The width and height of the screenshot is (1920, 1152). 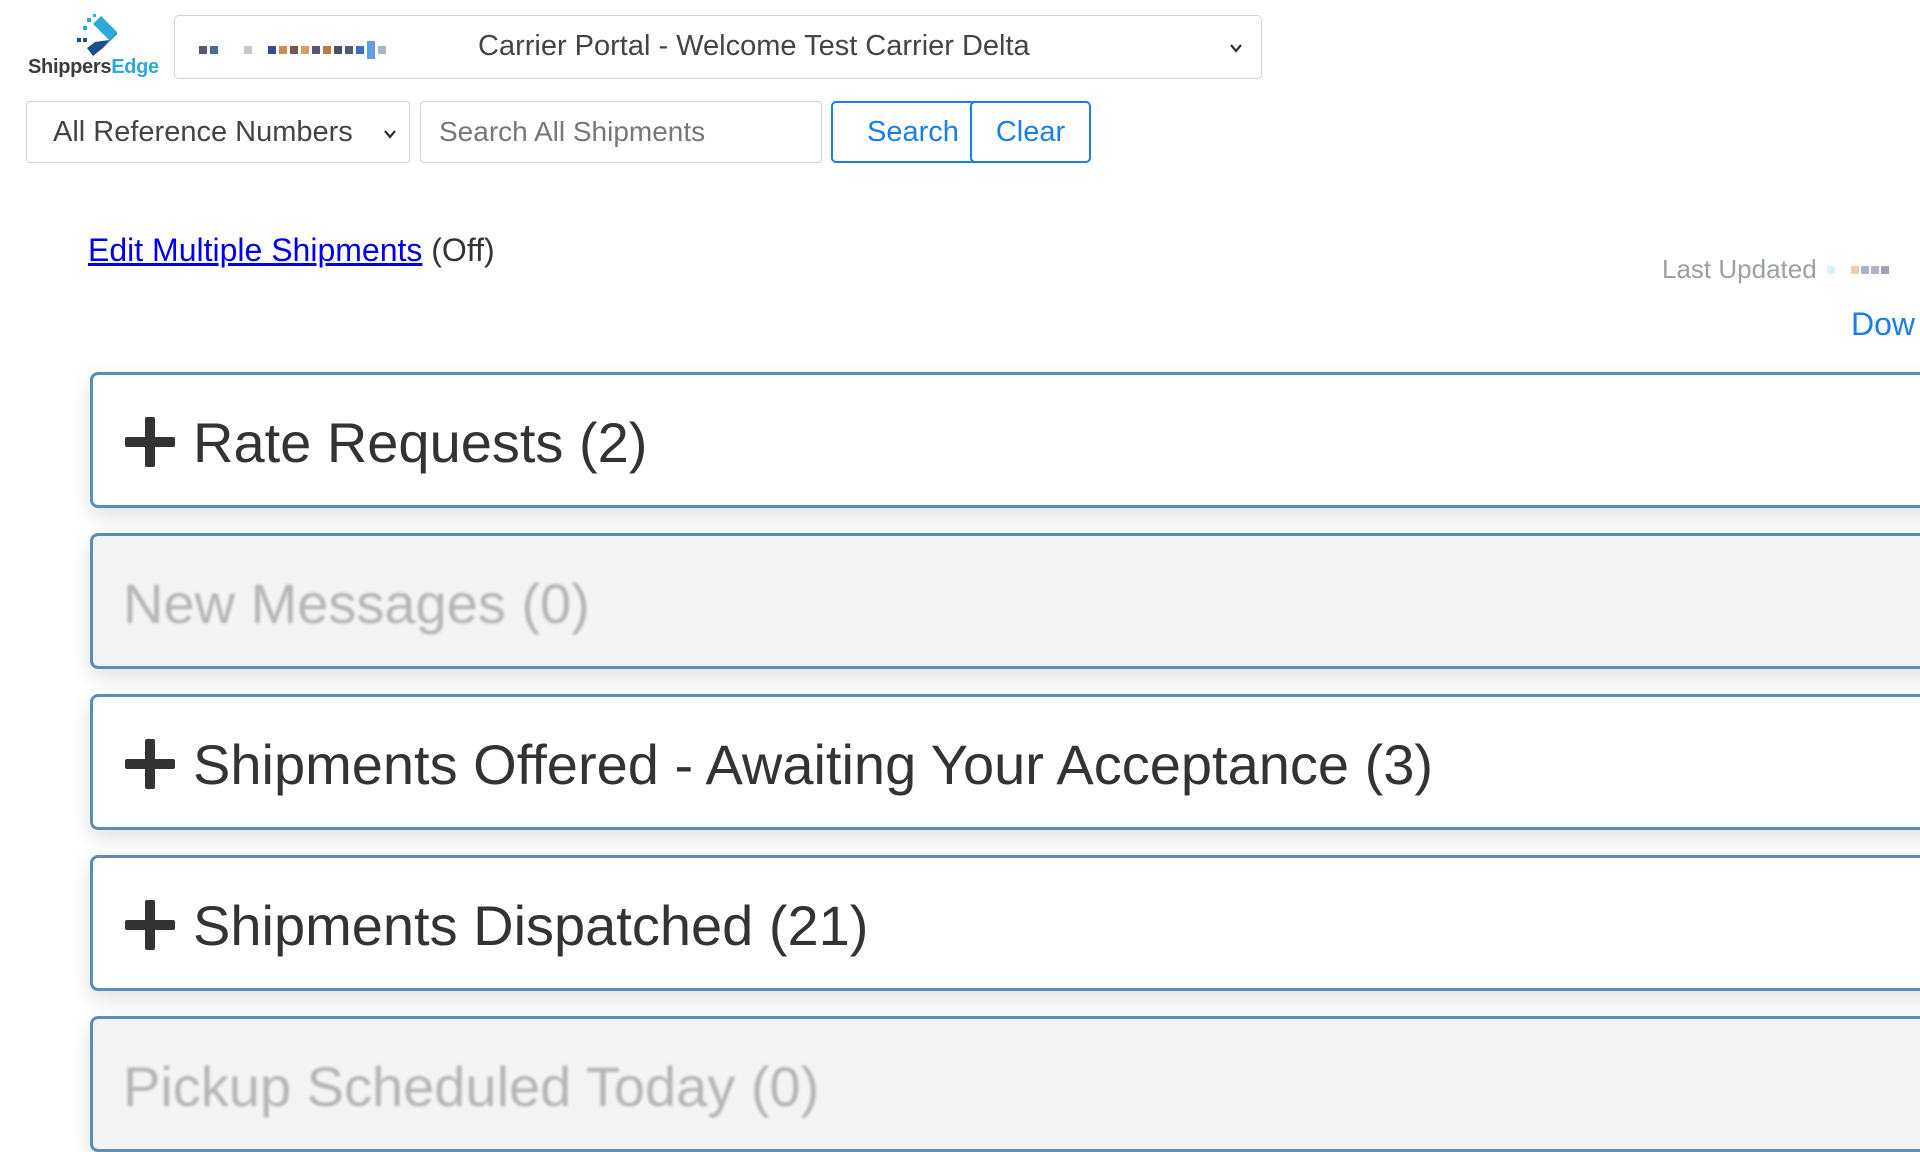 What do you see at coordinates (1857, 269) in the screenshot?
I see `redacted-timestamp` at bounding box center [1857, 269].